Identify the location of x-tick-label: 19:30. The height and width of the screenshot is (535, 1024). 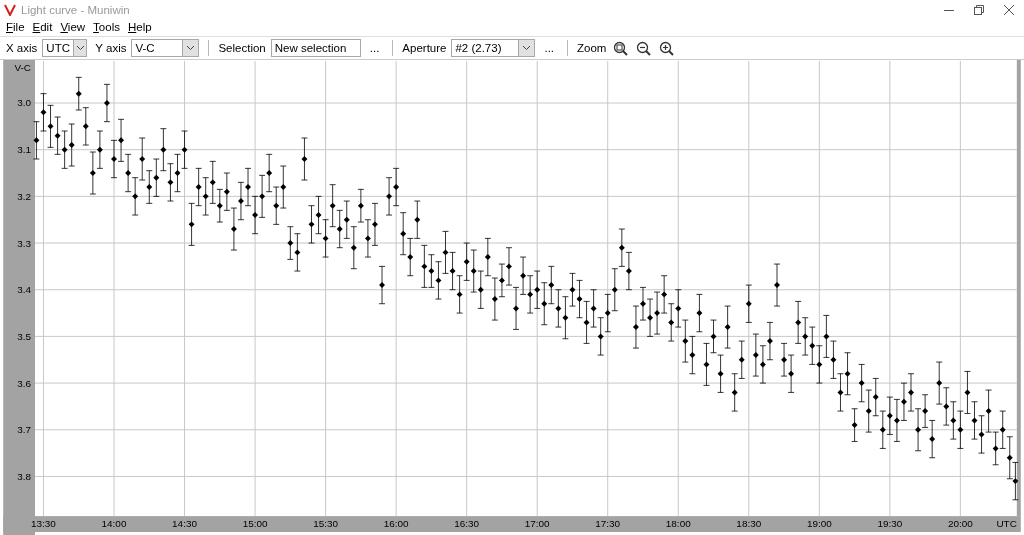
(890, 524).